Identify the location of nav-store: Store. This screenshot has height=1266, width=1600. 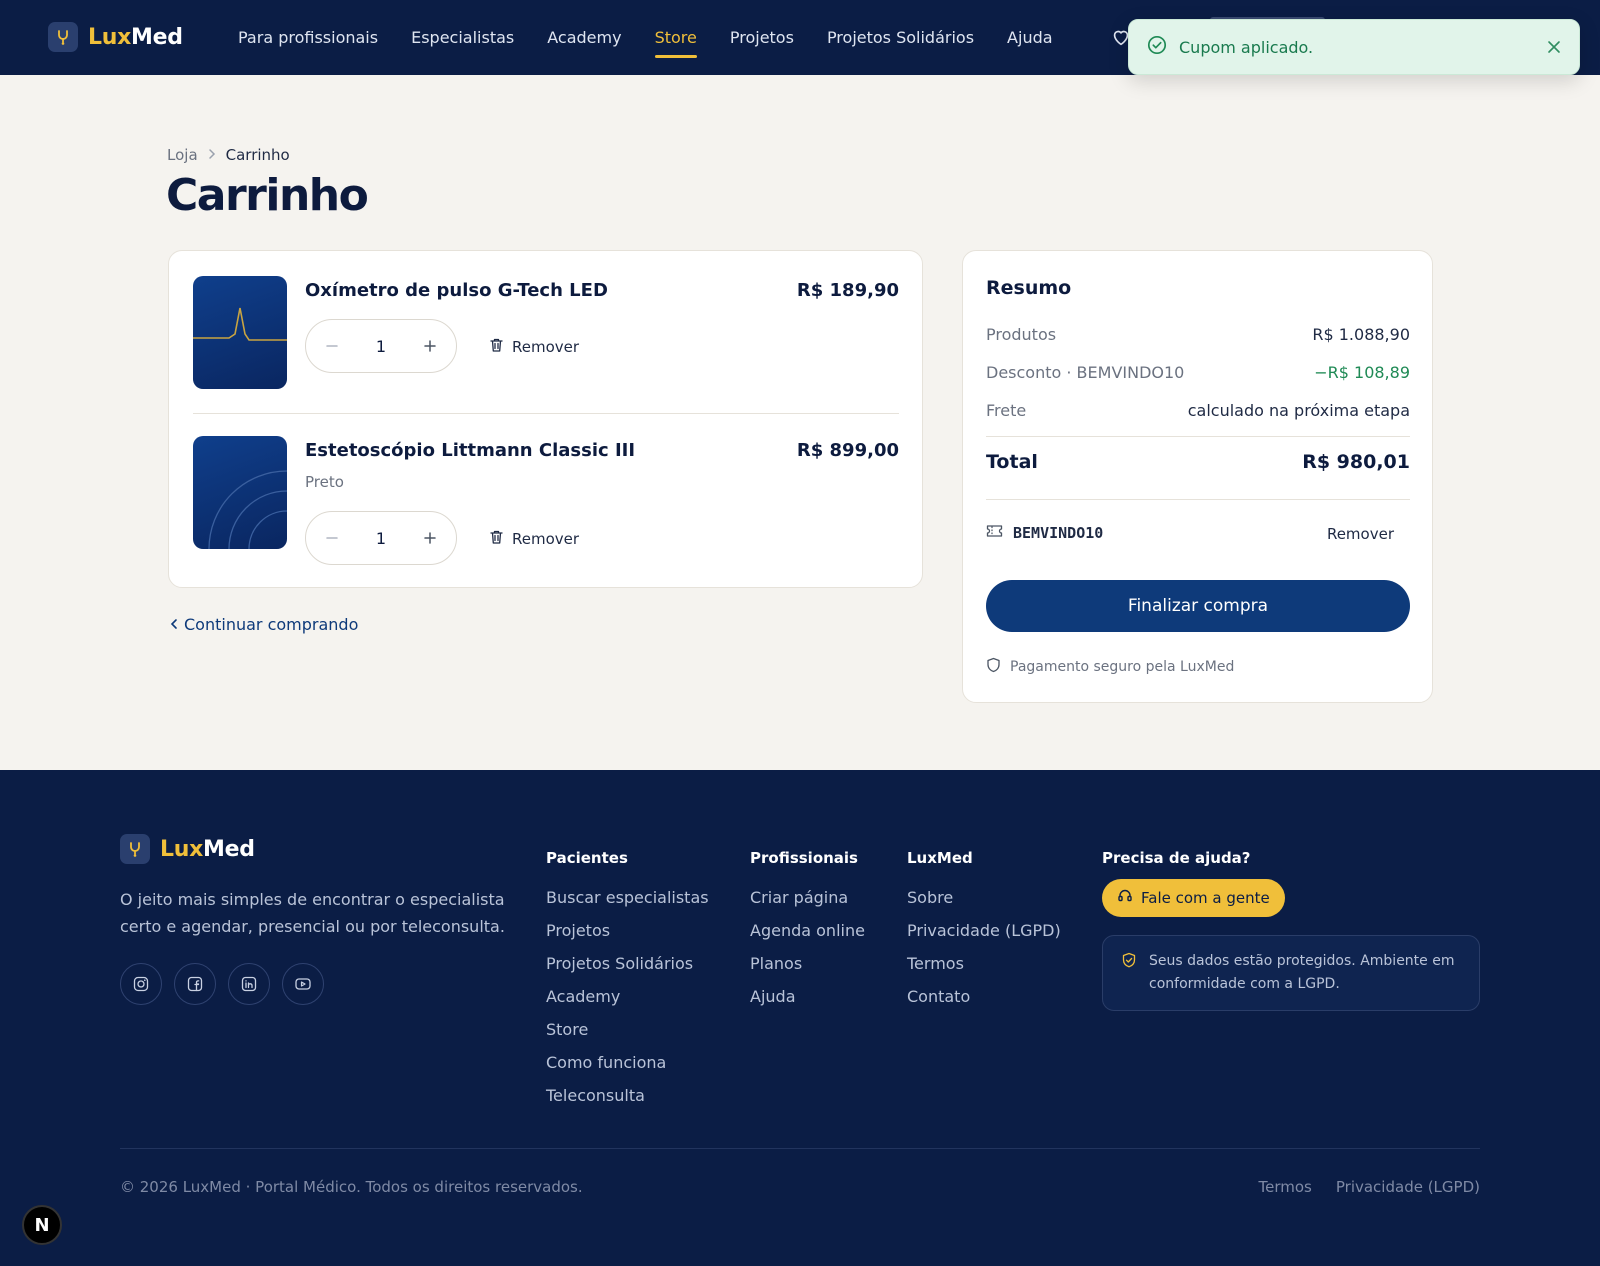
(676, 37).